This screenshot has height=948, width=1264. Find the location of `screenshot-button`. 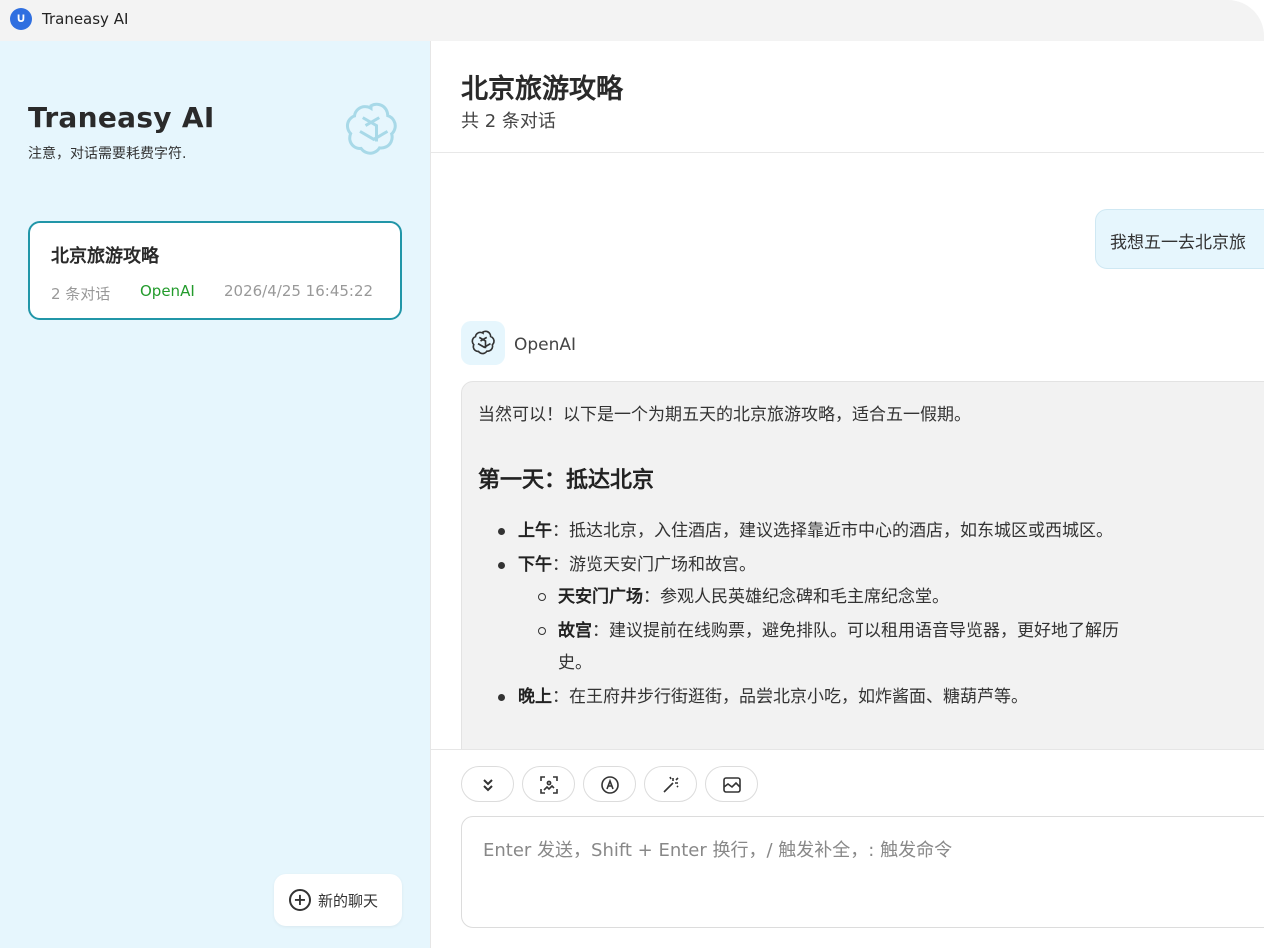

screenshot-button is located at coordinates (548, 784).